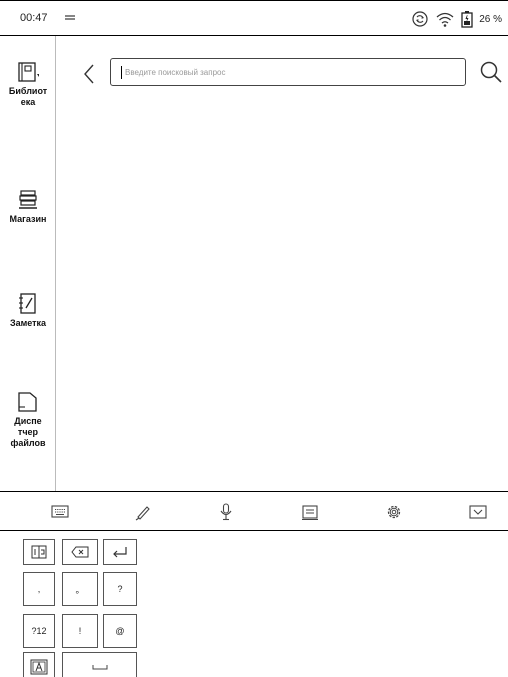 The width and height of the screenshot is (508, 677). I want to click on enter-icon, so click(120, 552).